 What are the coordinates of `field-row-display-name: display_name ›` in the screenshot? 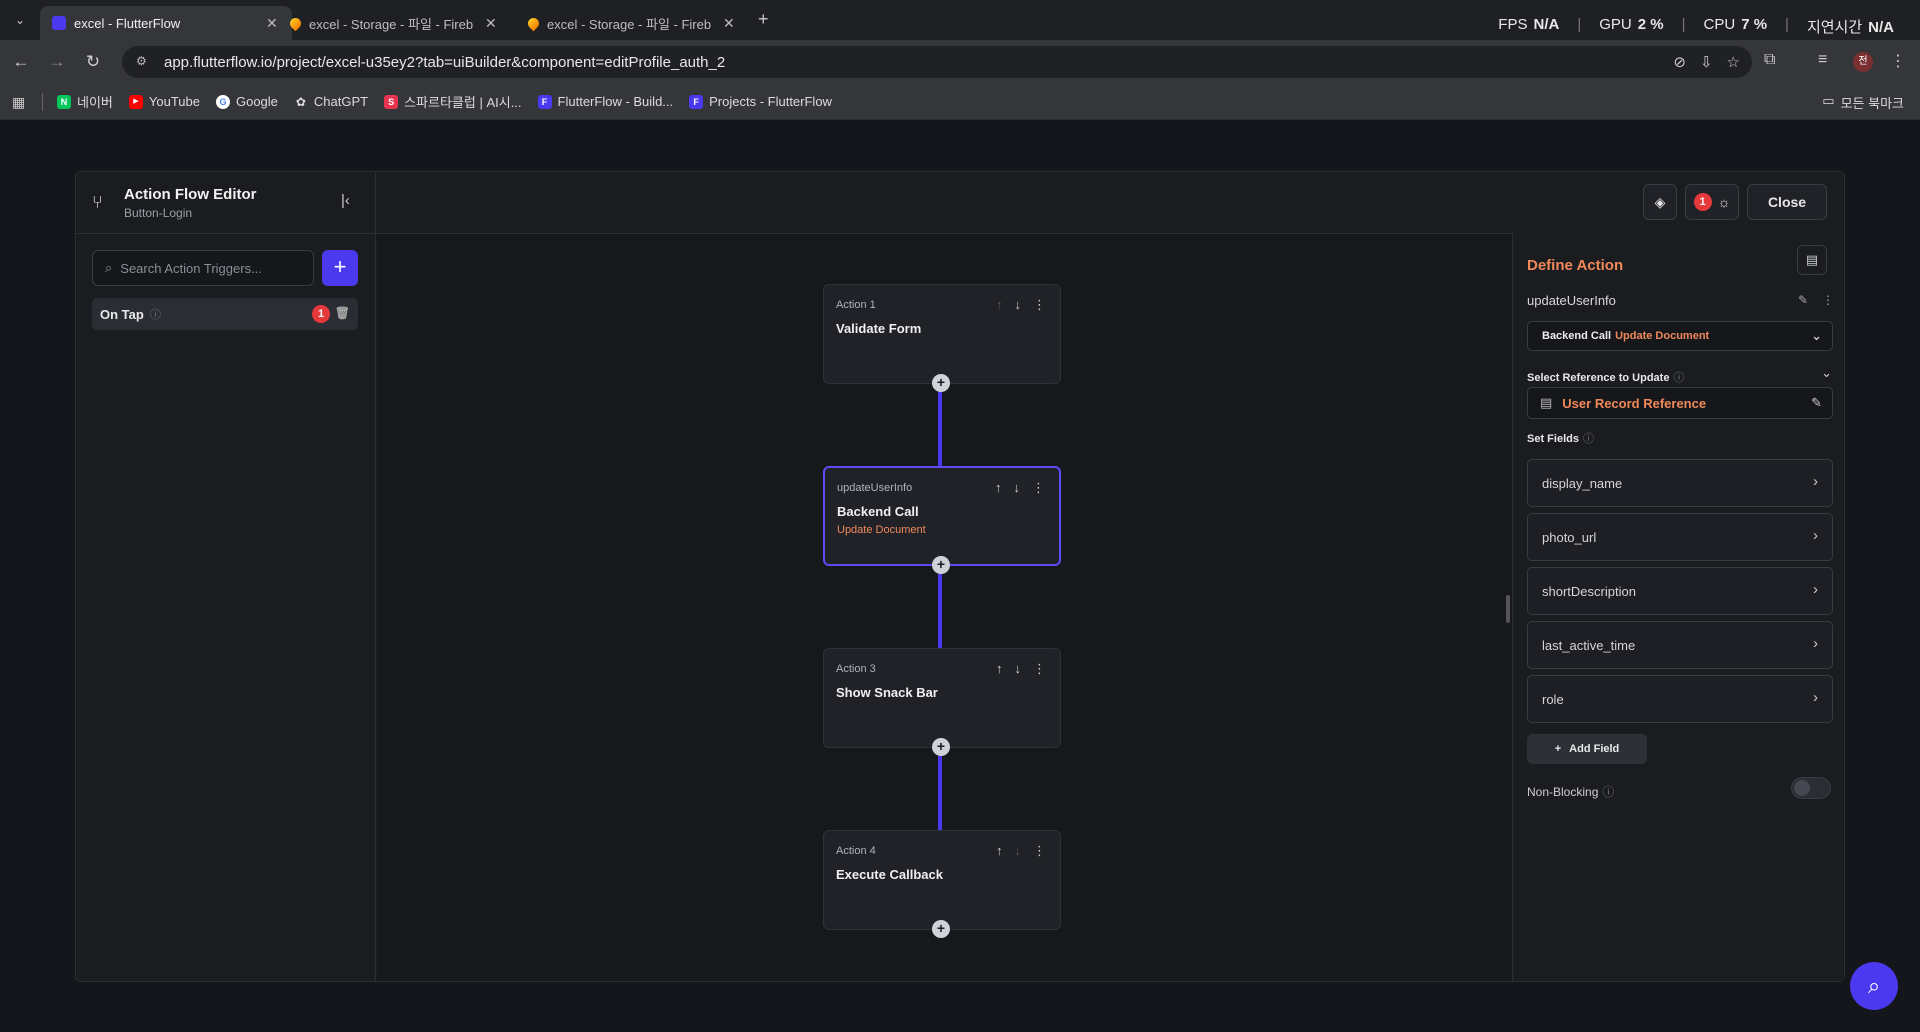 It's located at (1680, 483).